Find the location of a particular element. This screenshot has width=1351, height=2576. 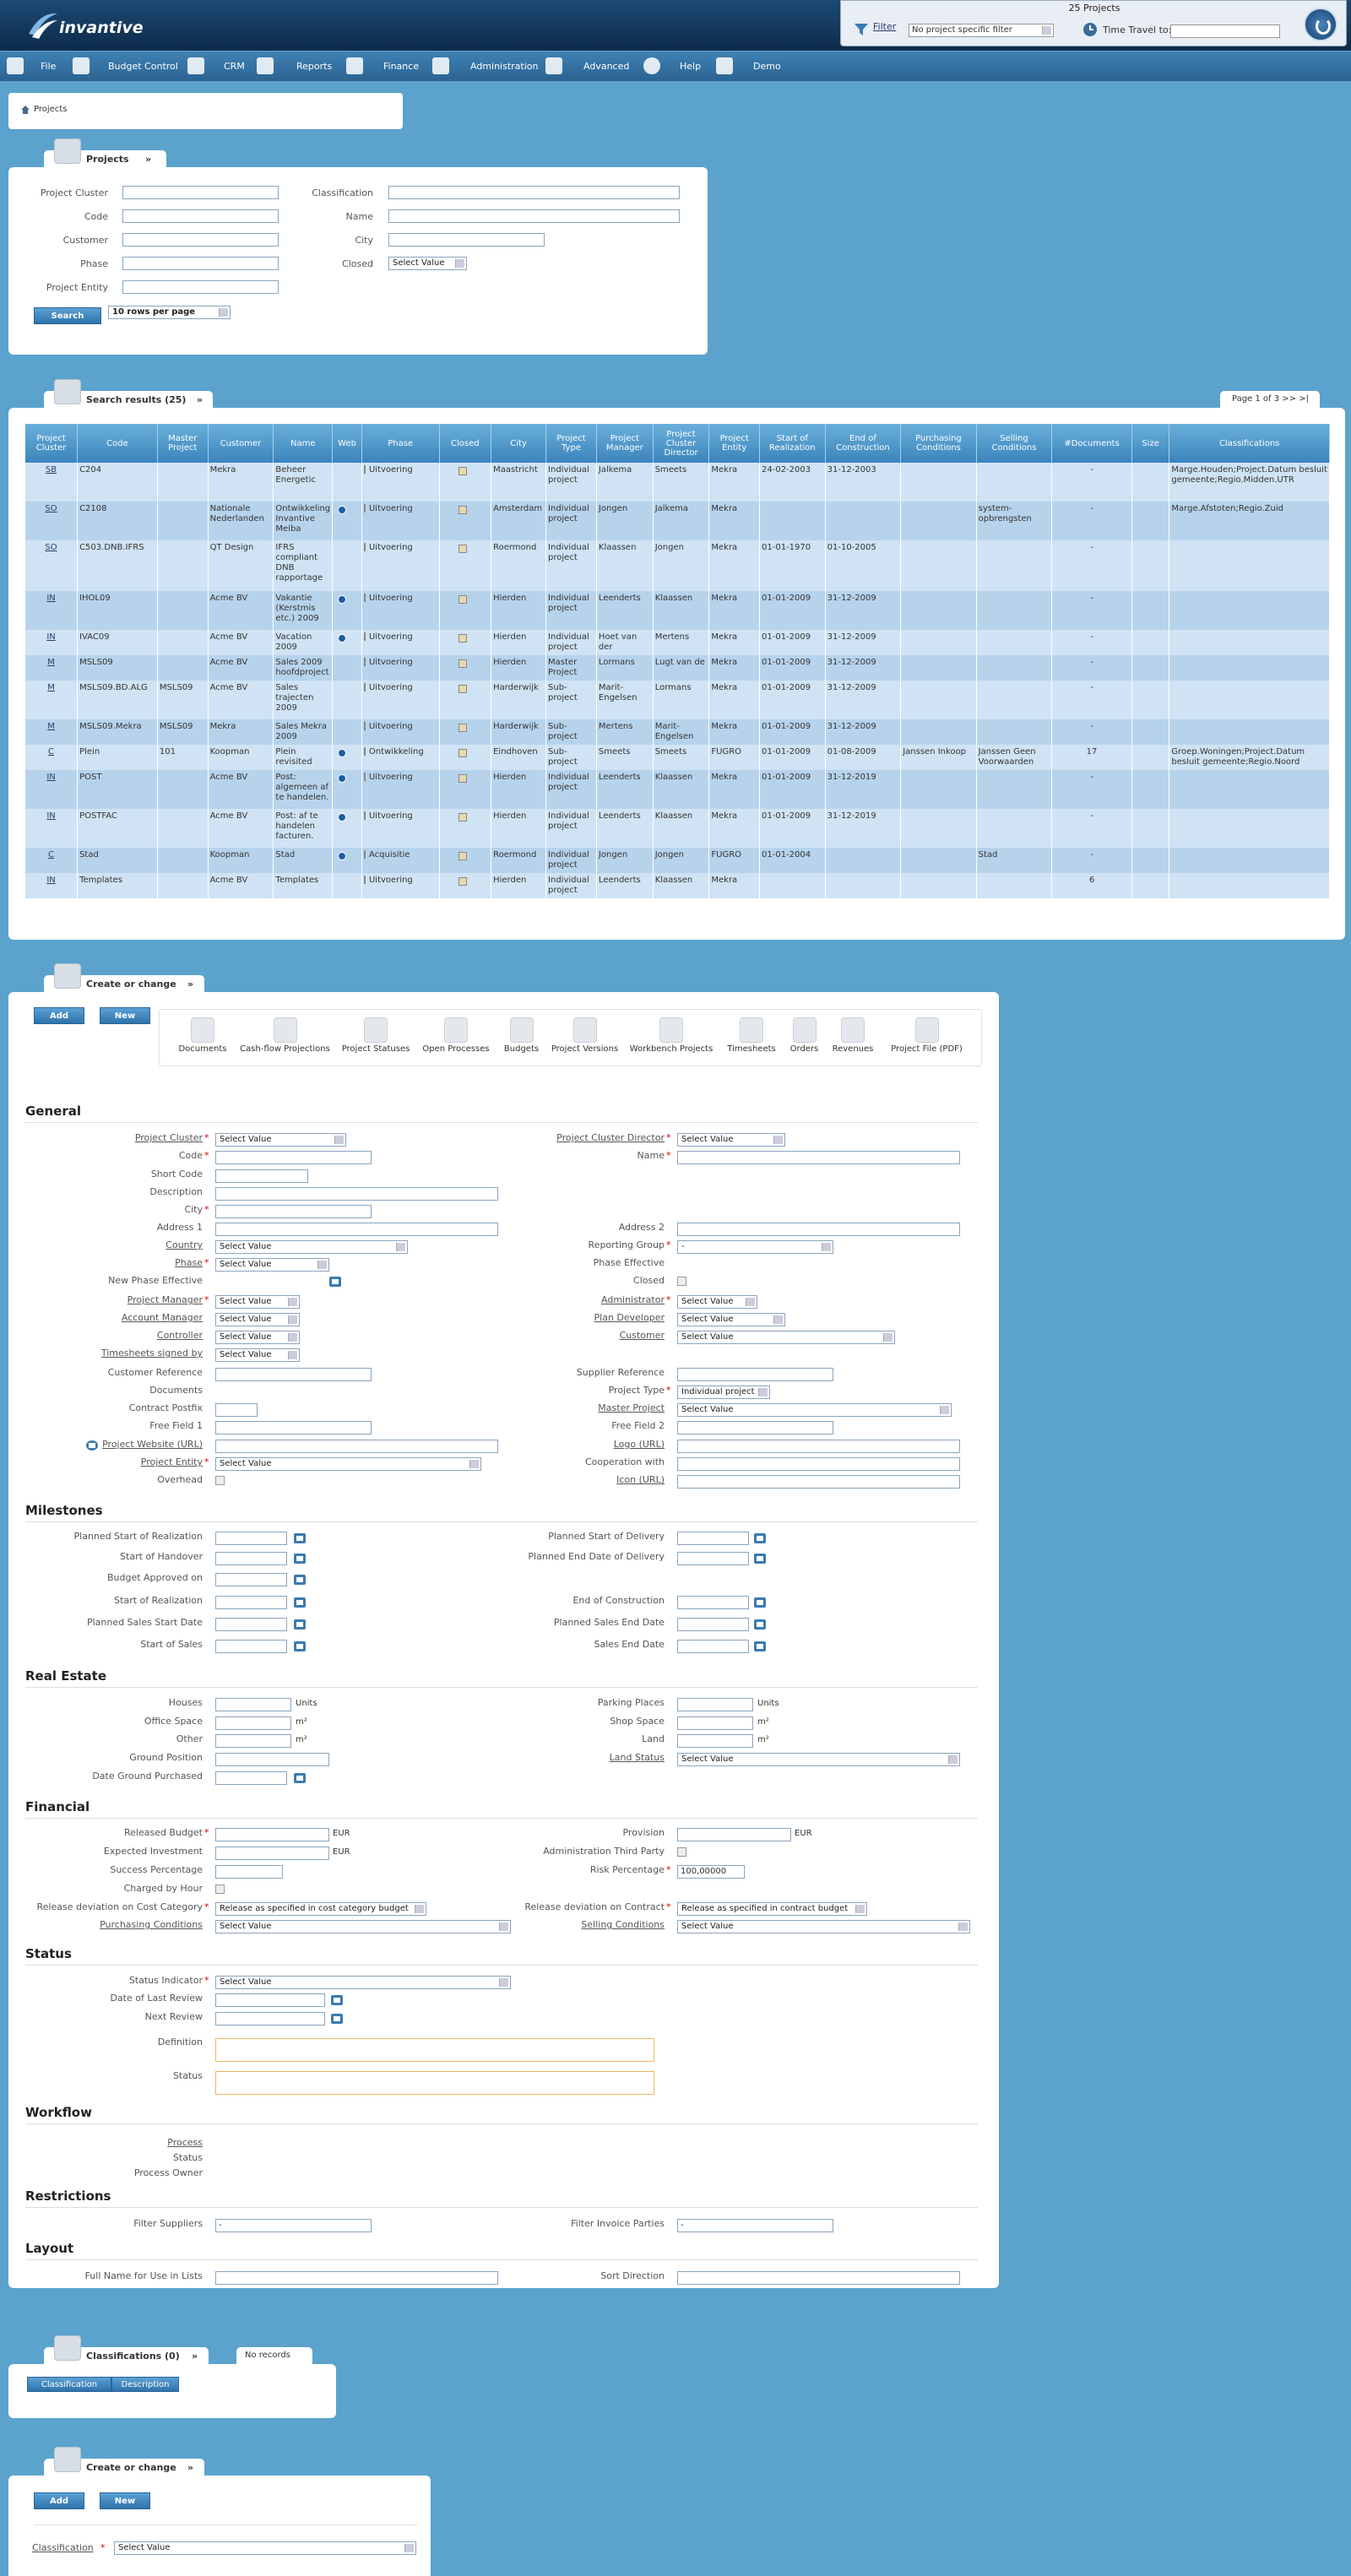

add-button: Add is located at coordinates (59, 1016).